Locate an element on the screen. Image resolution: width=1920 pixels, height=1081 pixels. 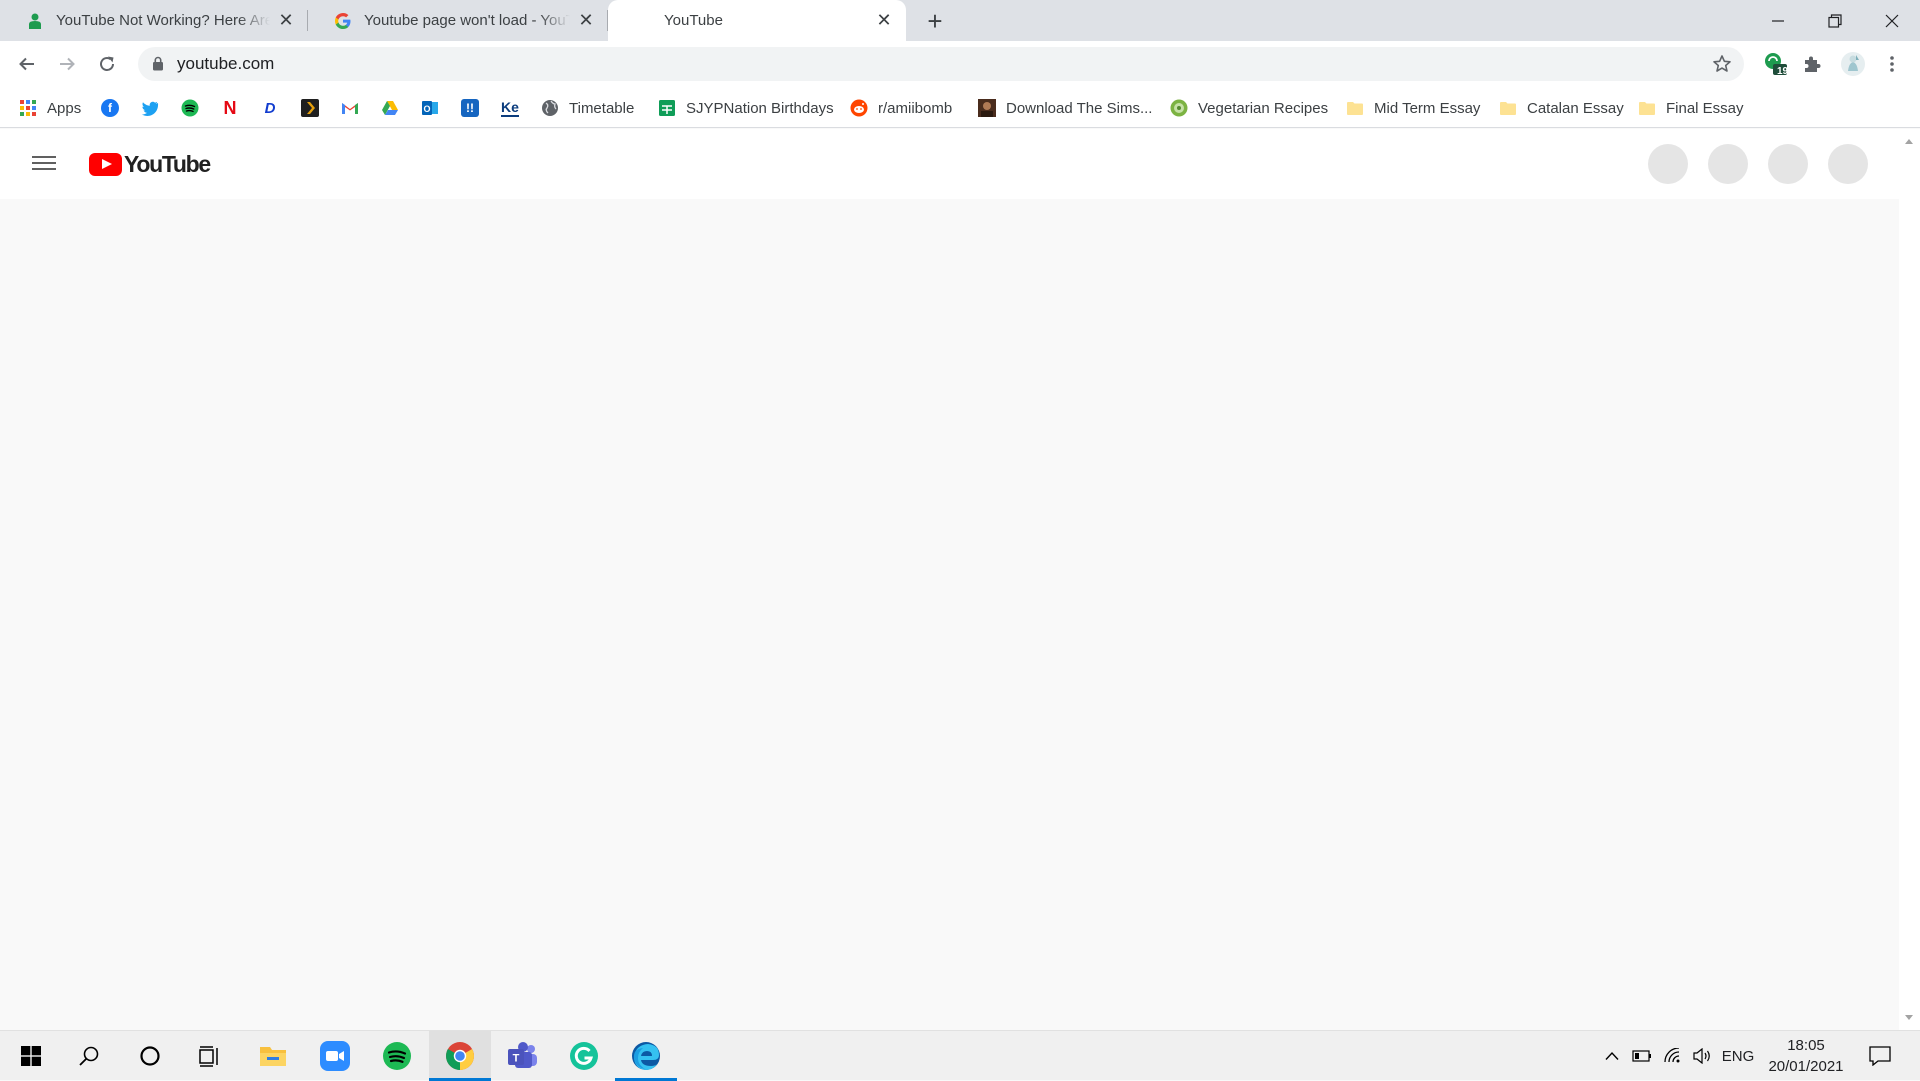
bookmark-folder-mid-term-essay: Mid Term Essay is located at coordinates (1413, 108).